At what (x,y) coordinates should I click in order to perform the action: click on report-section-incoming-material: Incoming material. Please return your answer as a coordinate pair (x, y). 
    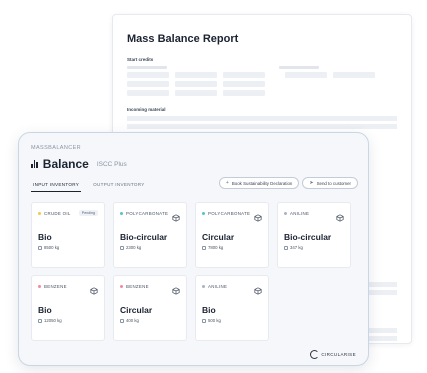
    Looking at the image, I should click on (146, 109).